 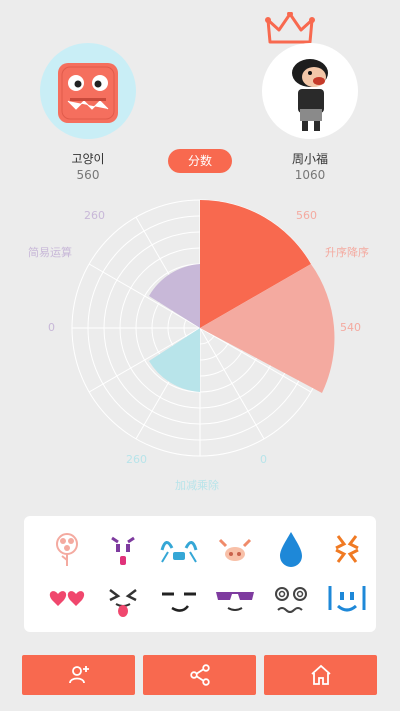 What do you see at coordinates (179, 548) in the screenshot?
I see `crying-icon` at bounding box center [179, 548].